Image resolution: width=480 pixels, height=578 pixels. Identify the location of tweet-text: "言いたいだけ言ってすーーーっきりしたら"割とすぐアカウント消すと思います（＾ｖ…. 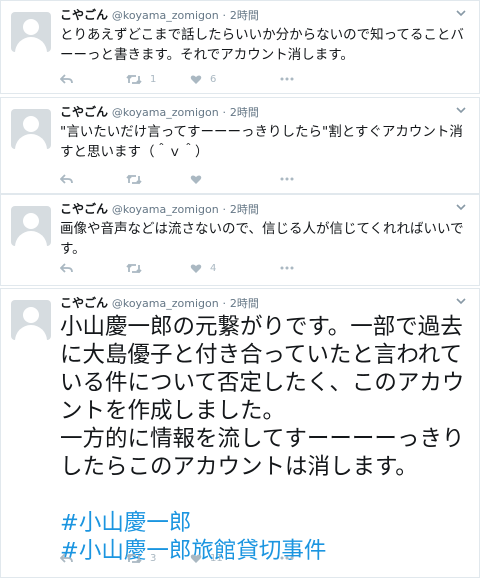
(261, 142).